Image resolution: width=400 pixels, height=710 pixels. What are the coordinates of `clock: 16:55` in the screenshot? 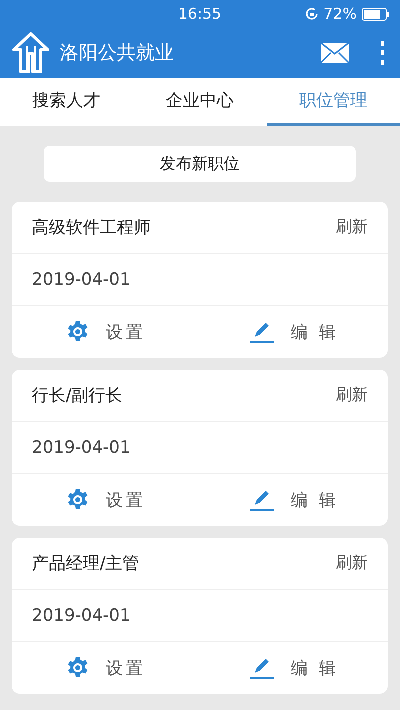 It's located at (200, 14).